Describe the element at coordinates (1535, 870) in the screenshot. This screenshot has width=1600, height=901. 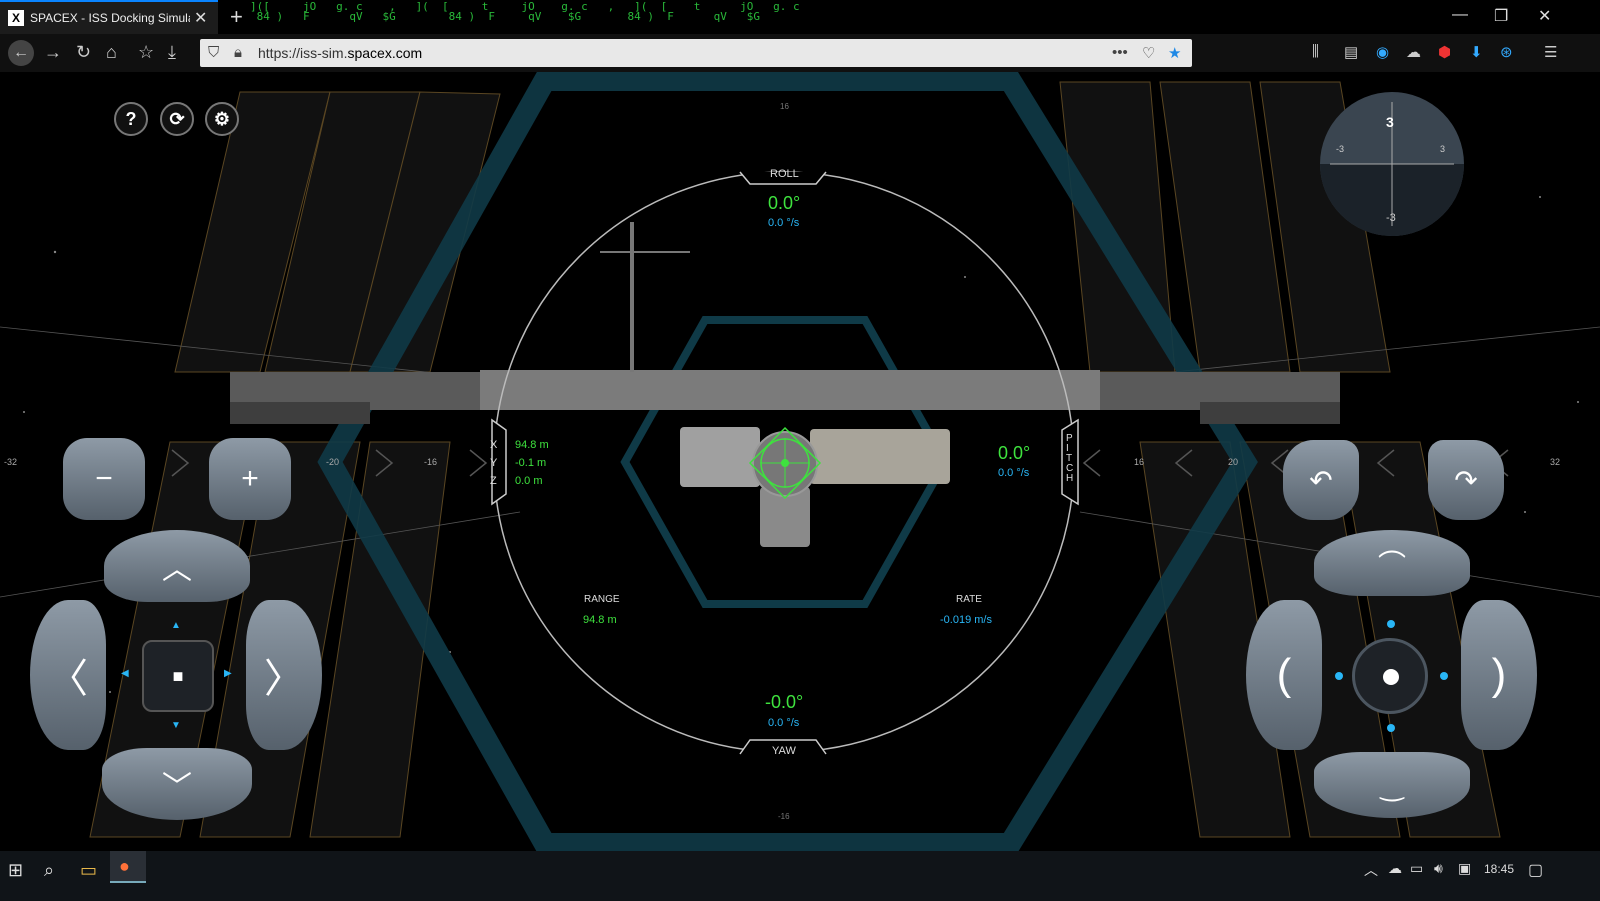
I see `action-center-icon: ▢` at that location.